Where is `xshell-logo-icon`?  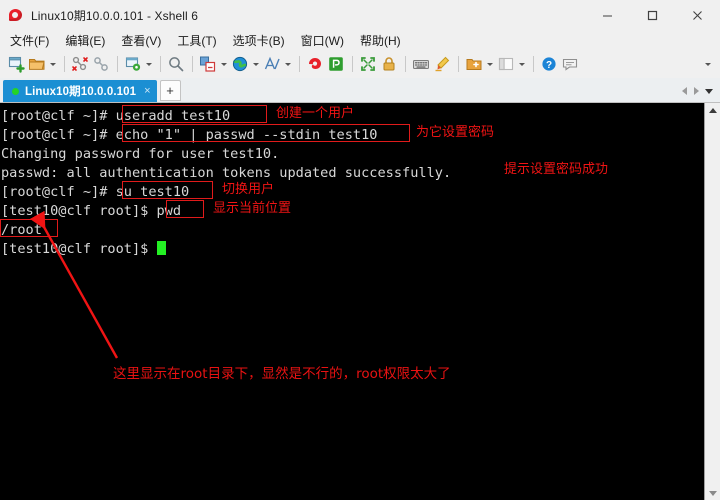 xshell-logo-icon is located at coordinates (16, 15).